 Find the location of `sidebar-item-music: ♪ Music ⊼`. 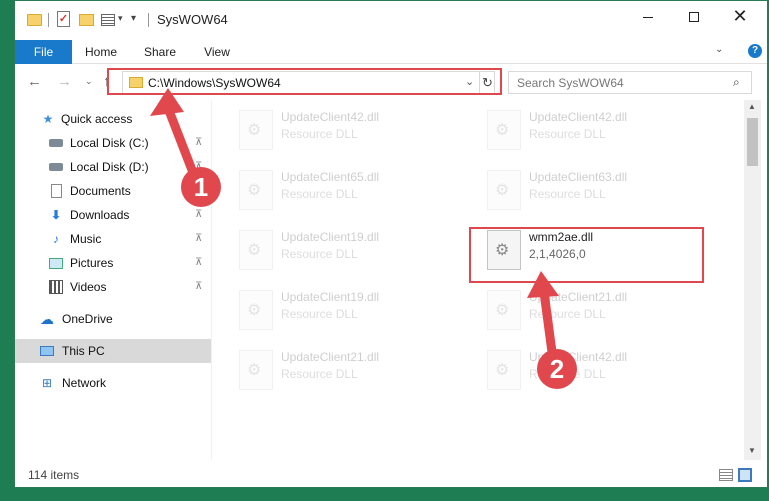

sidebar-item-music: ♪ Music ⊼ is located at coordinates (113, 239).